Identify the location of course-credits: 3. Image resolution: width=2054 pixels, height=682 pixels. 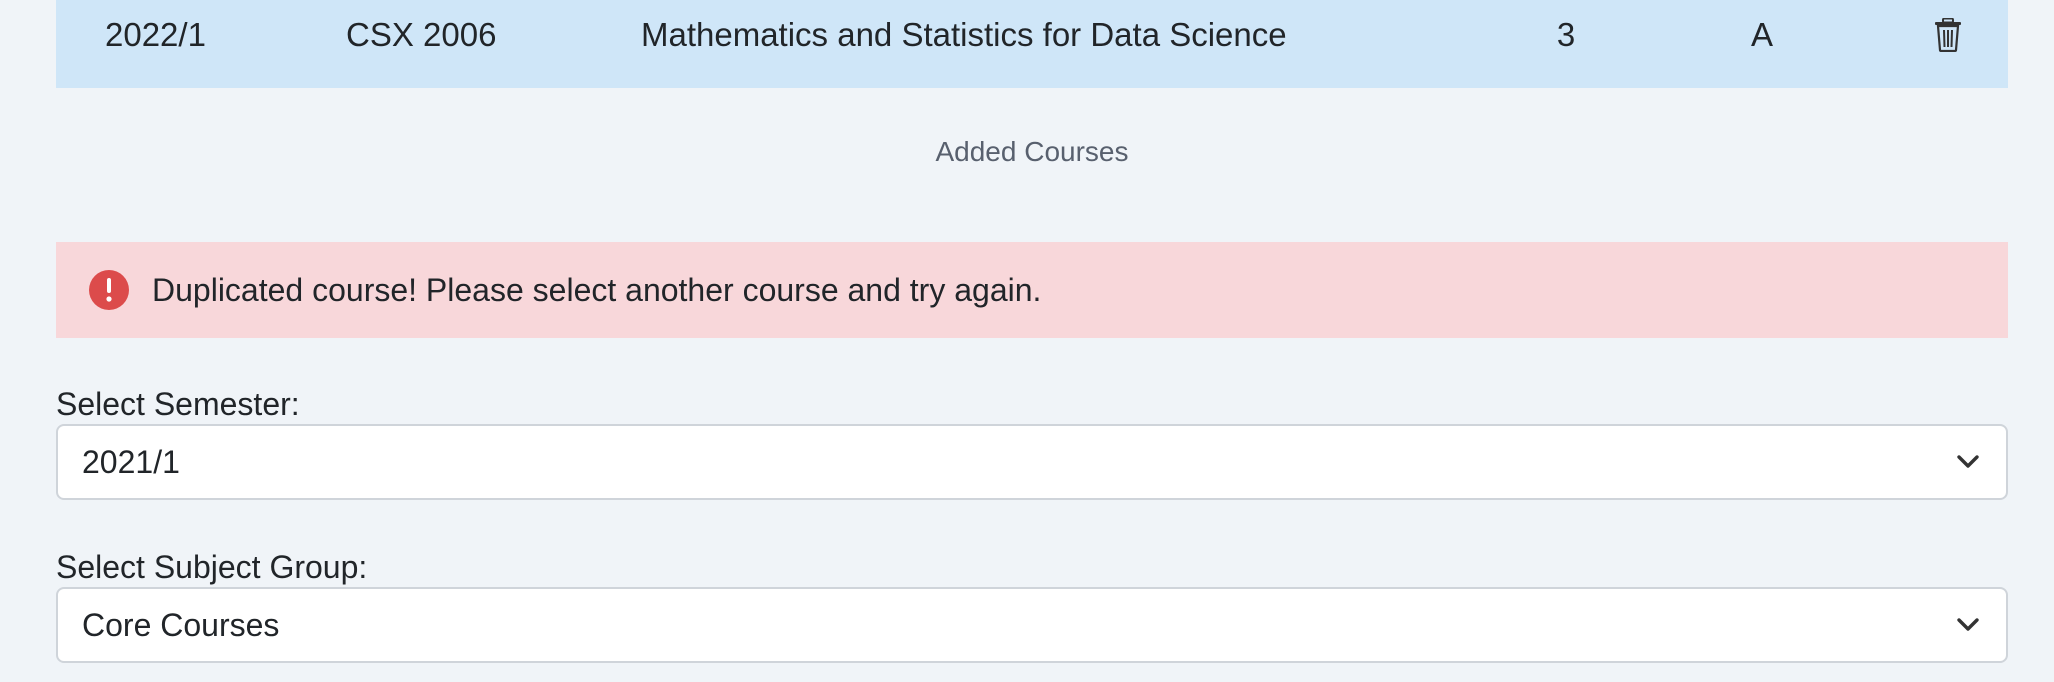
(1566, 34).